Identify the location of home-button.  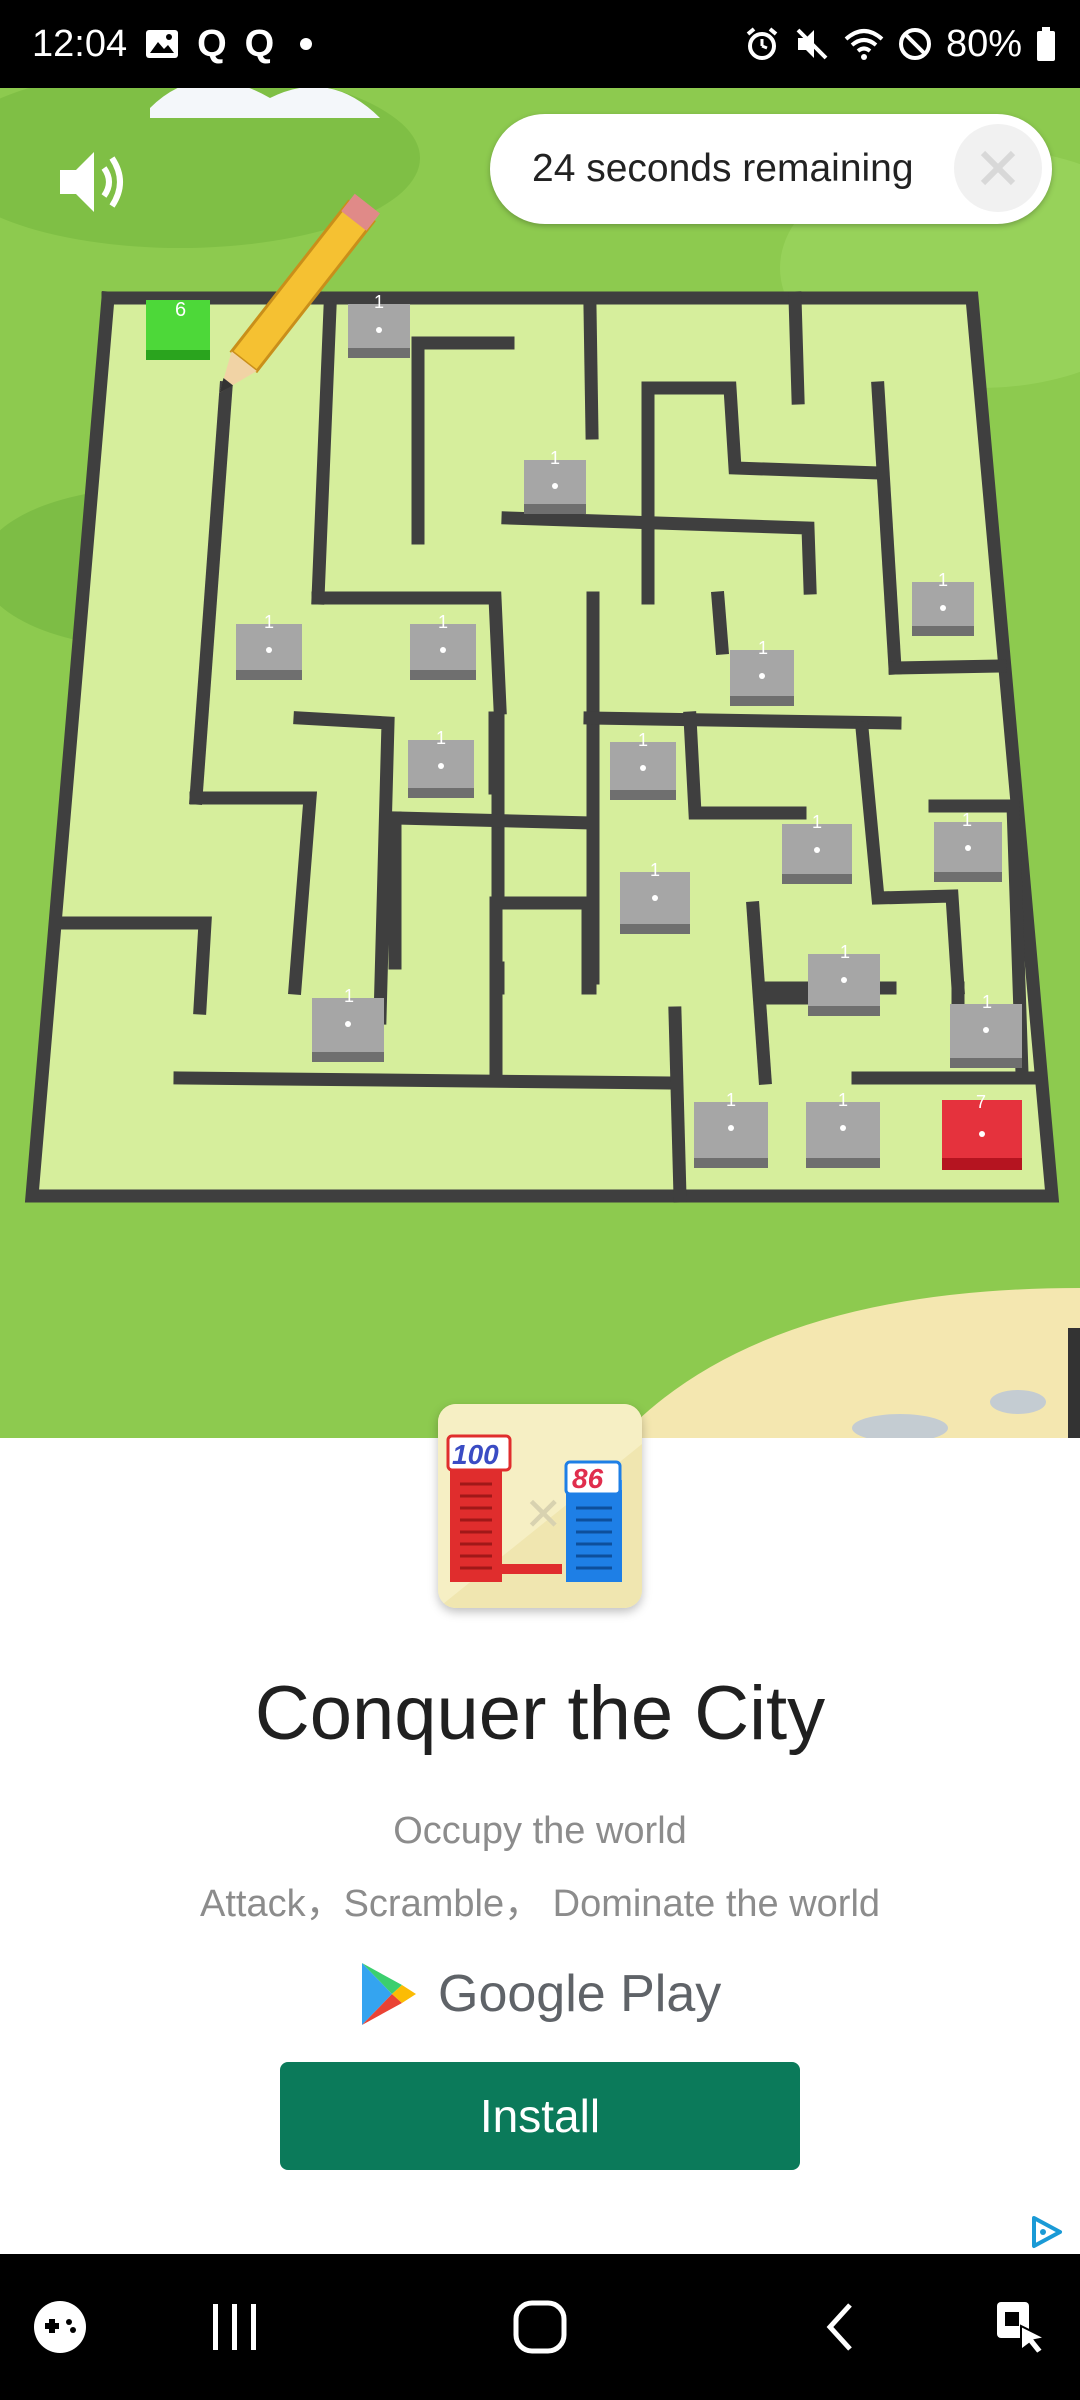
(540, 2327).